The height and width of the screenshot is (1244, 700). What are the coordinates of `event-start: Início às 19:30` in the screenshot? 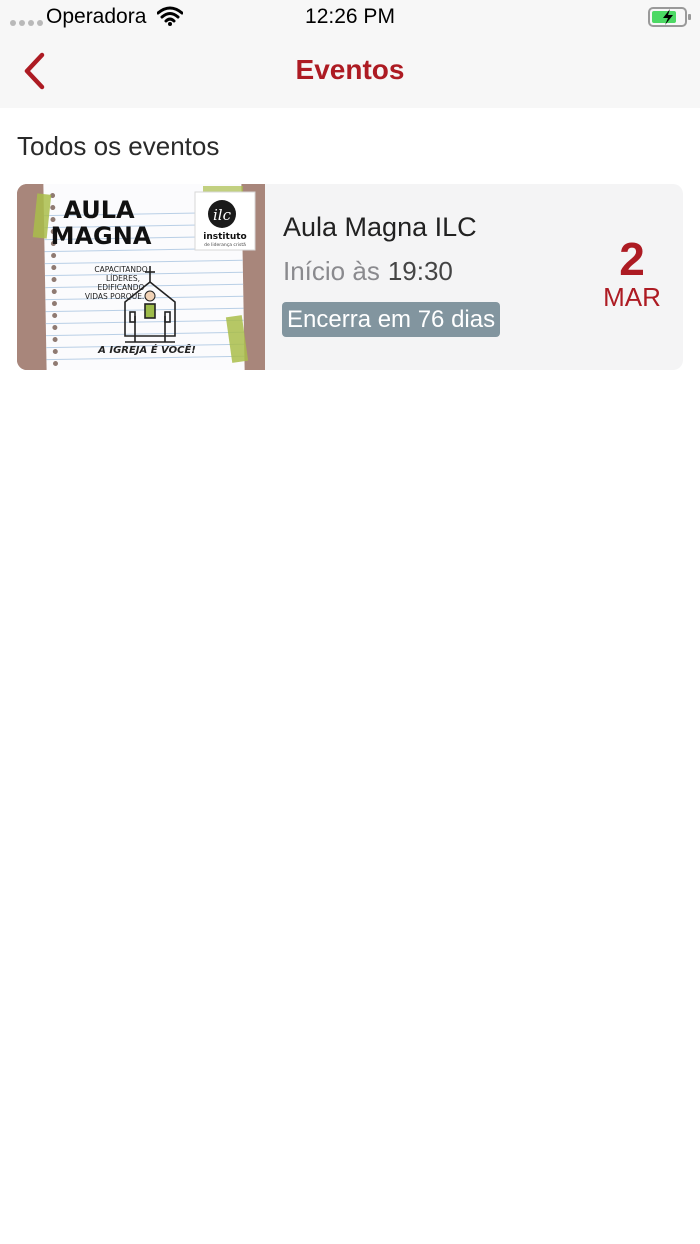 It's located at (368, 271).